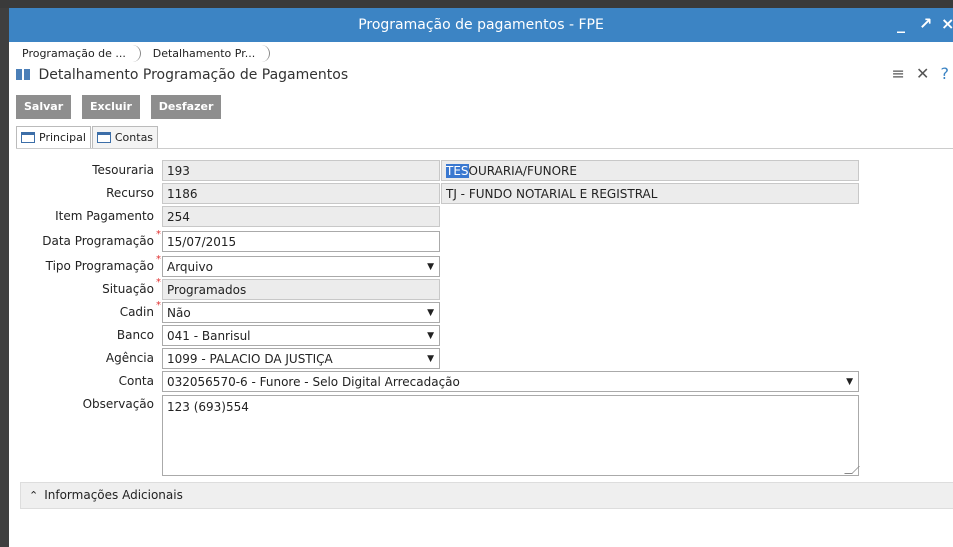 This screenshot has width=953, height=547. I want to click on agencia-select: 1099 - PALACIO DA JUSTIÇA ▼, so click(301, 358).